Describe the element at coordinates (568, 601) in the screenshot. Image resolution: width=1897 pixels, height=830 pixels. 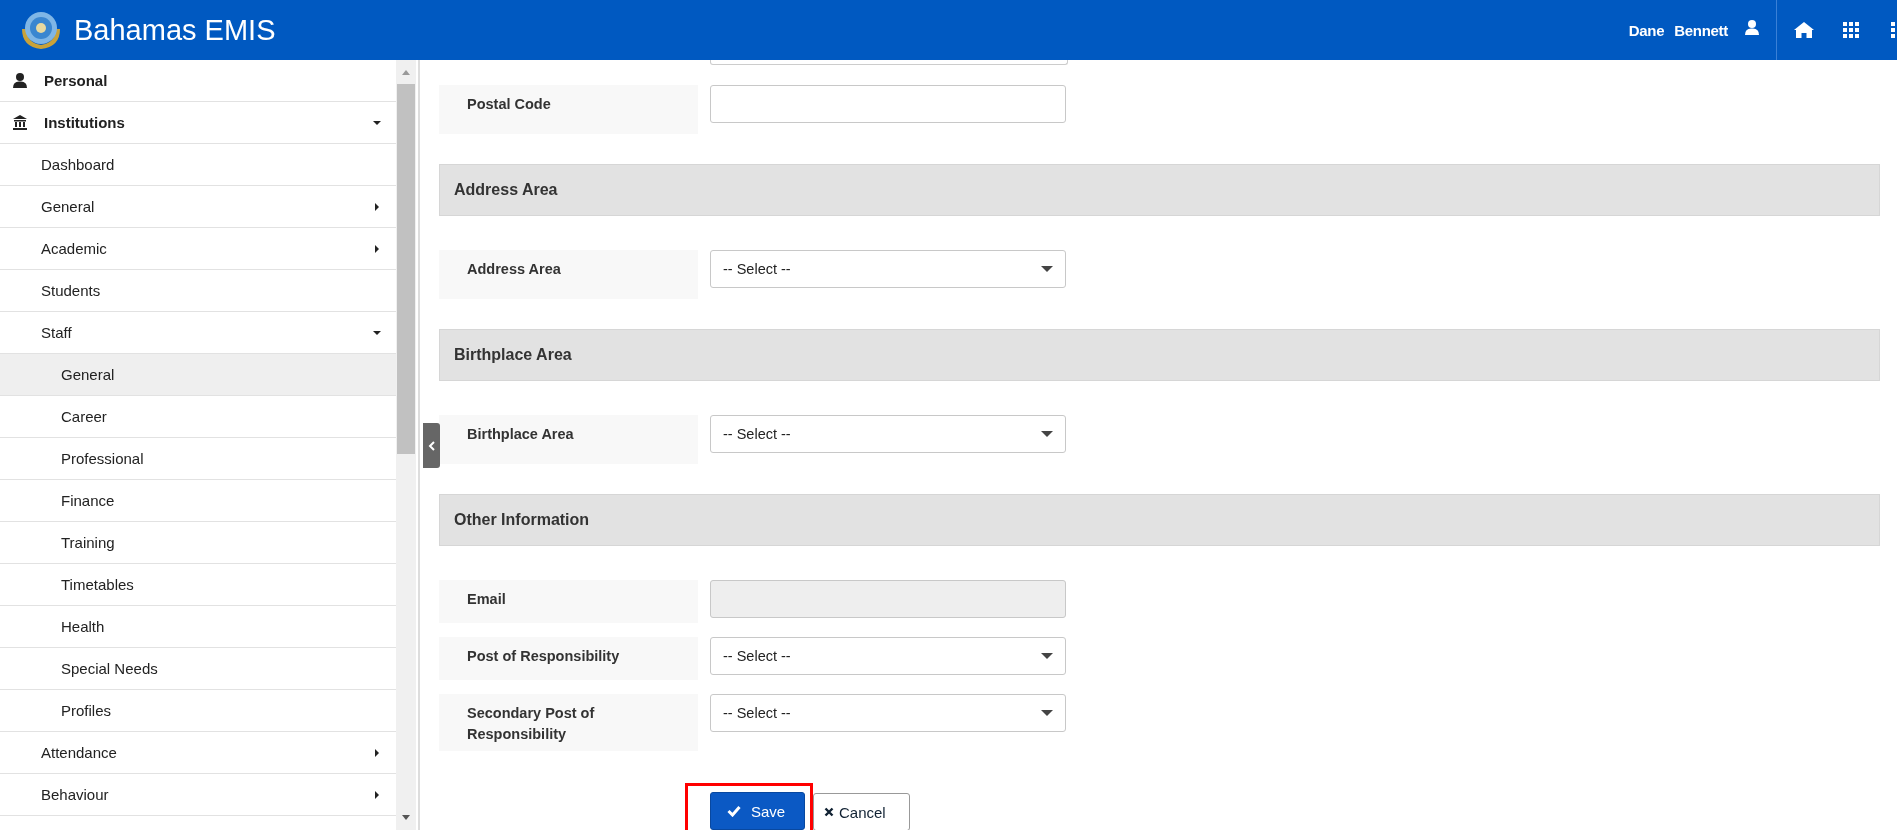
I see `field-label: Email` at that location.